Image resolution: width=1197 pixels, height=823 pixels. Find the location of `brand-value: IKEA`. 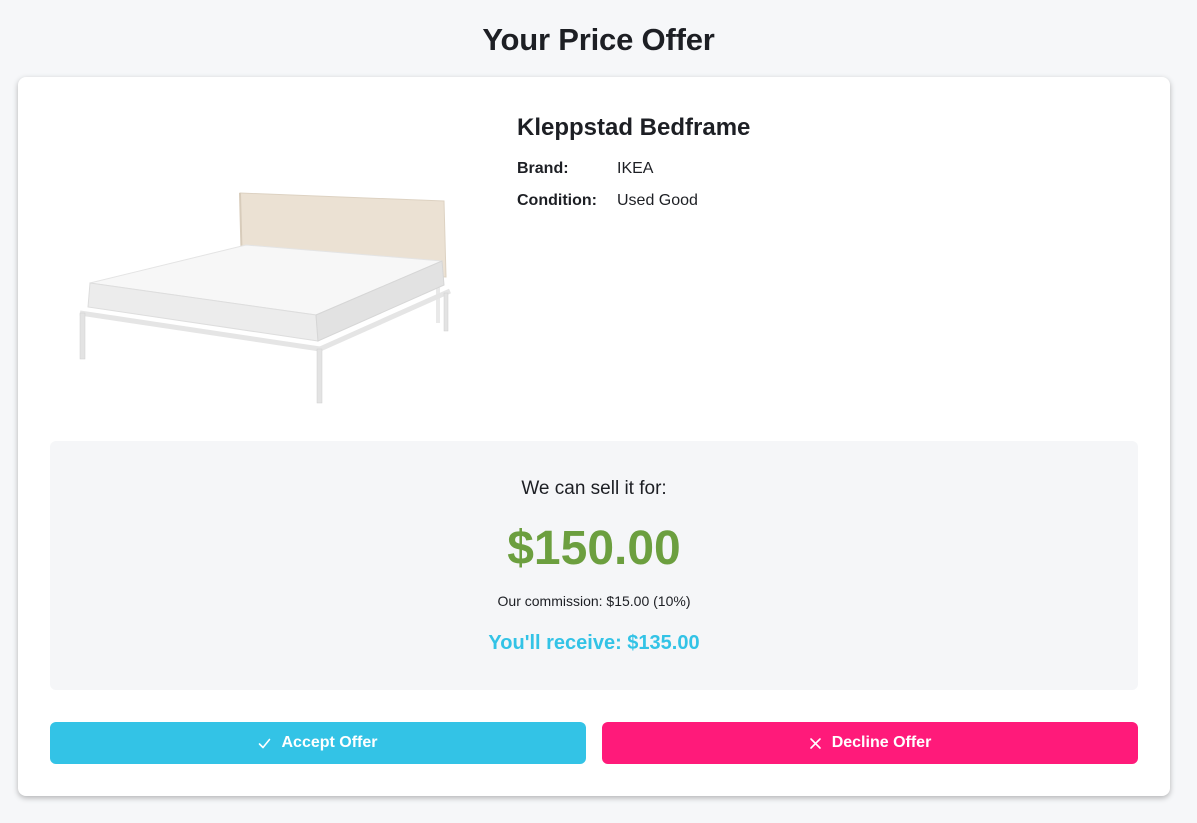

brand-value: IKEA is located at coordinates (635, 168).